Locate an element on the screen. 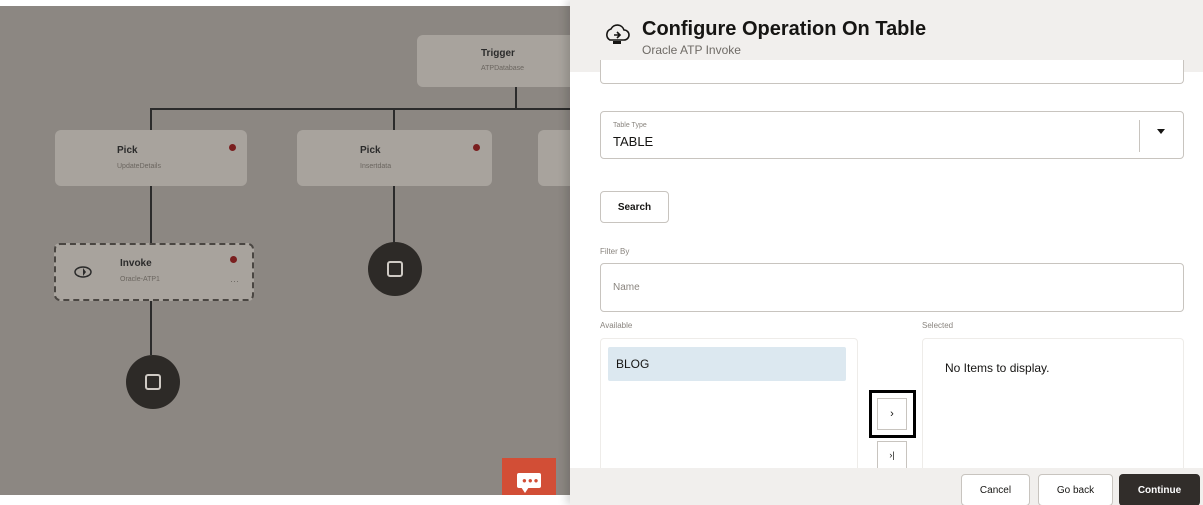  connector-pick1-invoke is located at coordinates (151, 215).